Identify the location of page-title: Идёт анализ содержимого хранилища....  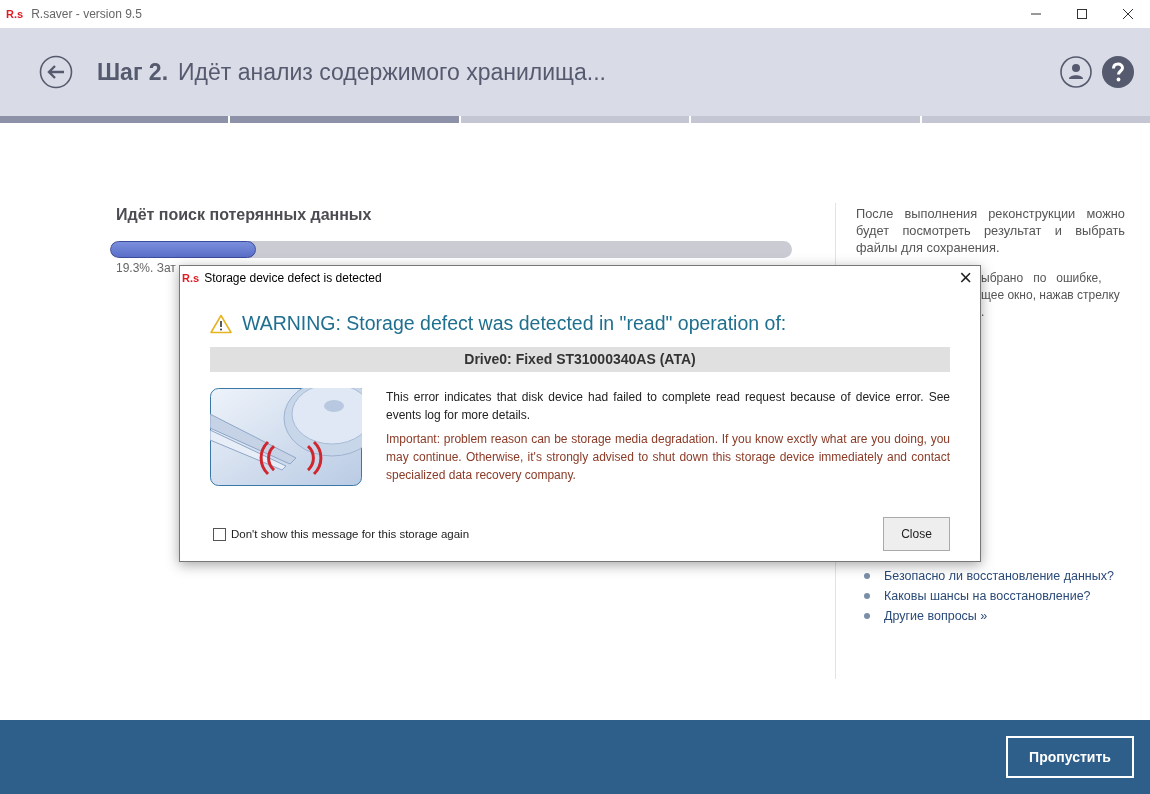
(392, 72).